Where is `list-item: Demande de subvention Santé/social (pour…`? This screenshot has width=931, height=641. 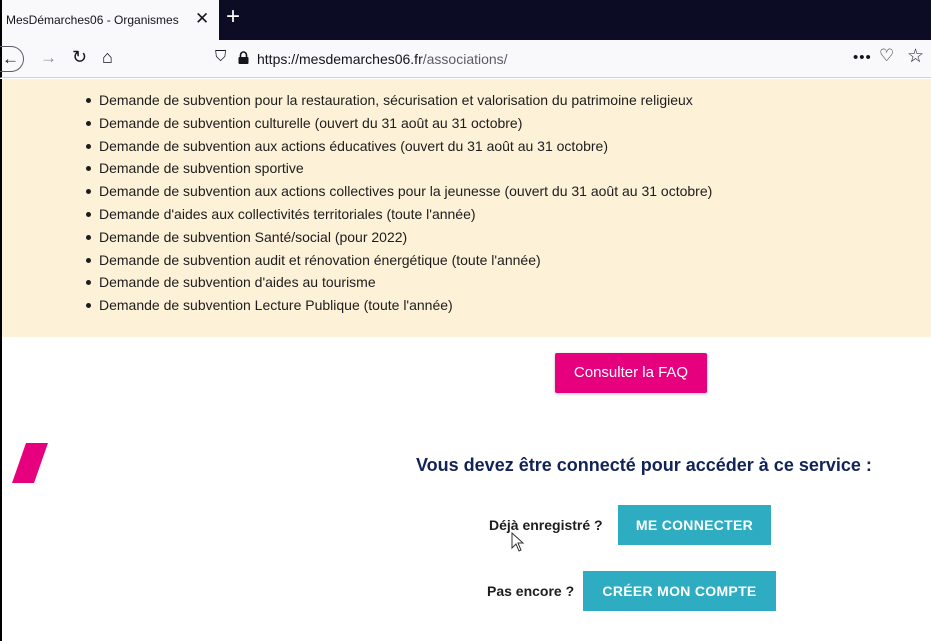 list-item: Demande de subvention Santé/social (pour… is located at coordinates (399, 237).